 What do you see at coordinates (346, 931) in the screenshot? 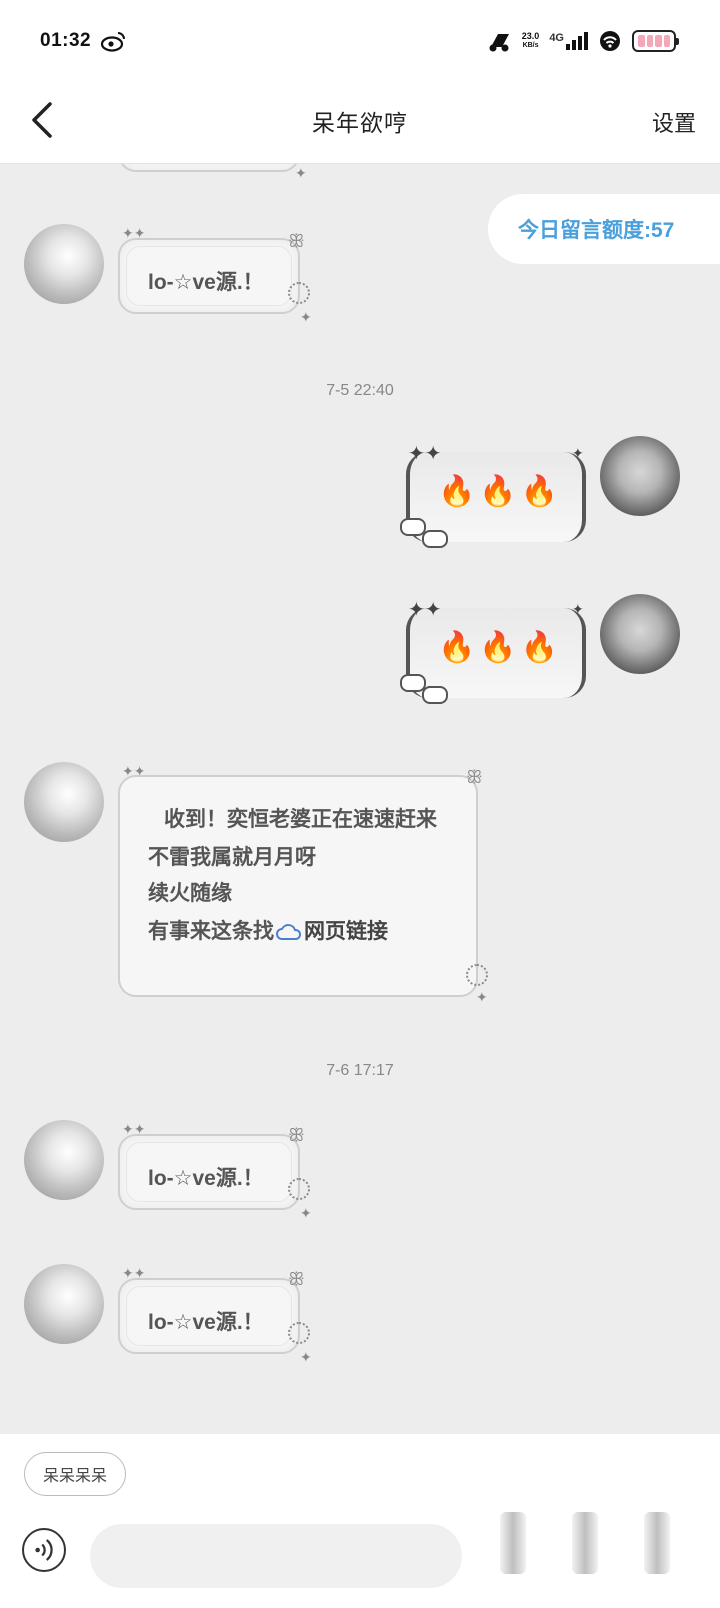
I see `web-link: 网页链接` at bounding box center [346, 931].